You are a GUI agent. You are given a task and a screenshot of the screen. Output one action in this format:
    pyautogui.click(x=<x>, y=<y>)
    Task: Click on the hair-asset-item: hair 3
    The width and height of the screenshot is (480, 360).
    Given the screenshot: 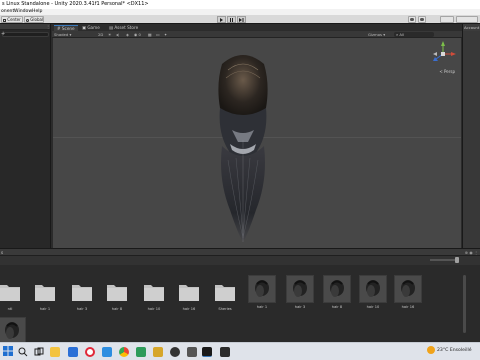 What is the action you would take?
    pyautogui.click(x=300, y=296)
    